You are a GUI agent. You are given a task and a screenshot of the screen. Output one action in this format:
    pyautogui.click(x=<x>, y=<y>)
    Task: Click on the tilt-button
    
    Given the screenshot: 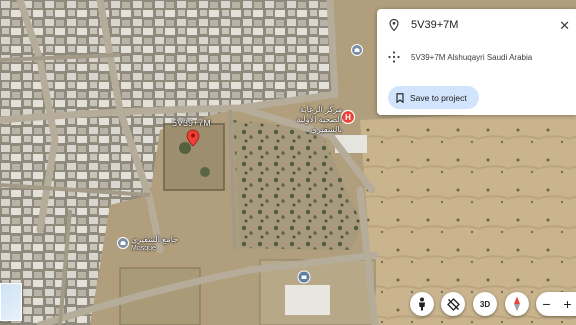 What is the action you would take?
    pyautogui.click(x=453, y=304)
    